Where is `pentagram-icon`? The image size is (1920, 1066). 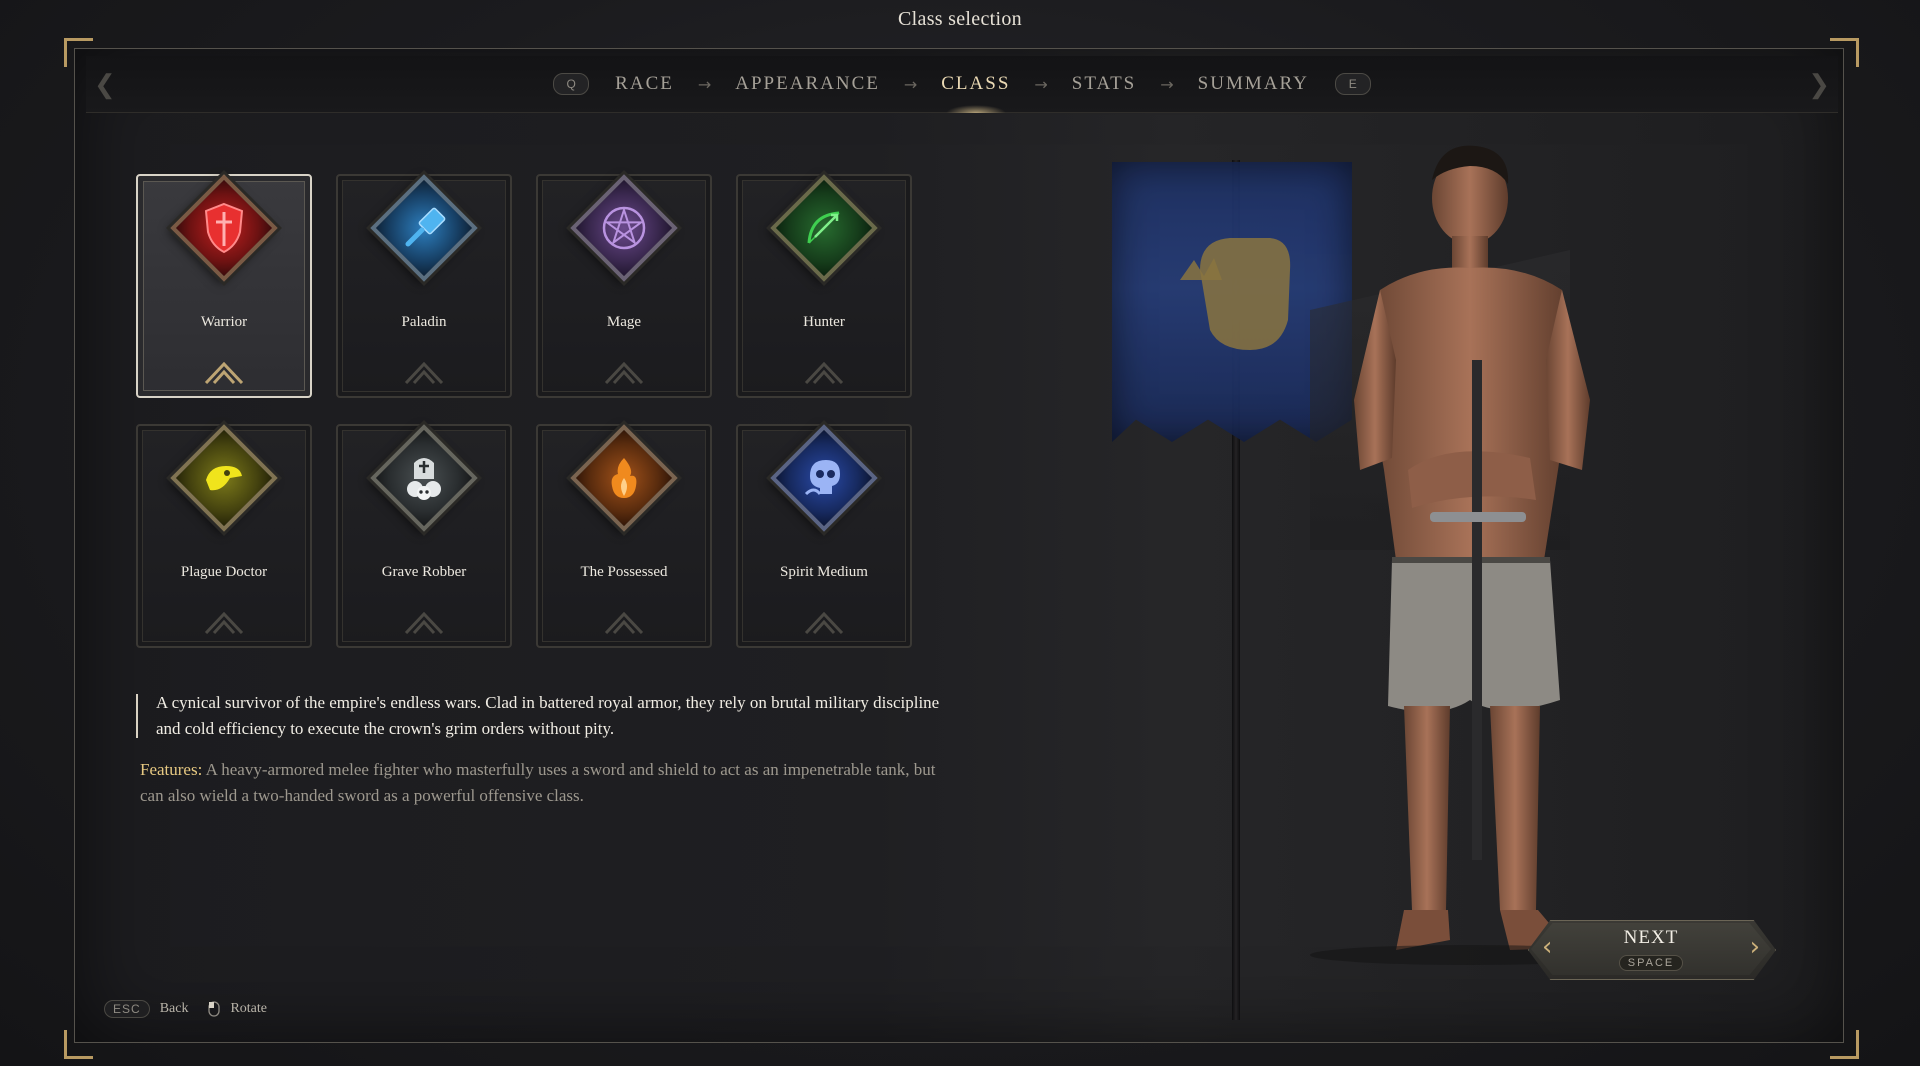
pentagram-icon is located at coordinates (624, 228).